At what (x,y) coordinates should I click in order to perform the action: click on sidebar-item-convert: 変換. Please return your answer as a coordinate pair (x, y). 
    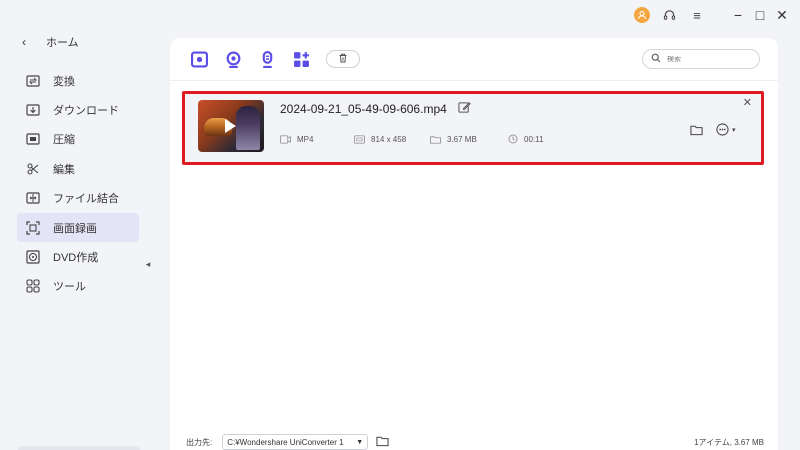
    Looking at the image, I should click on (78, 80).